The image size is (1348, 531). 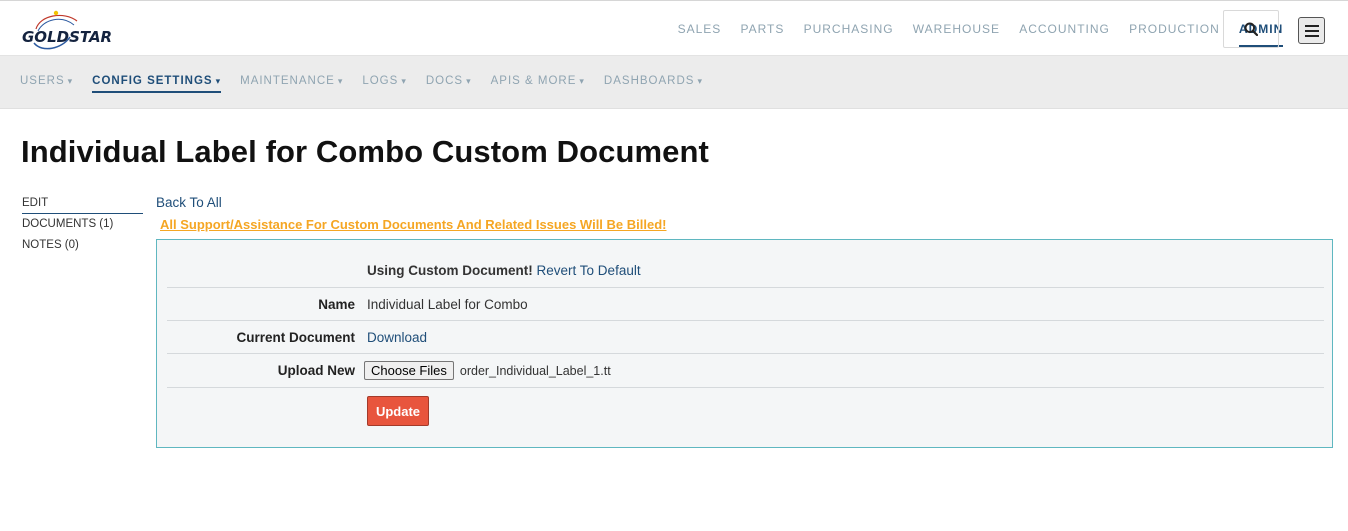 What do you see at coordinates (409, 370) in the screenshot?
I see `choose-files-button: Choose Files` at bounding box center [409, 370].